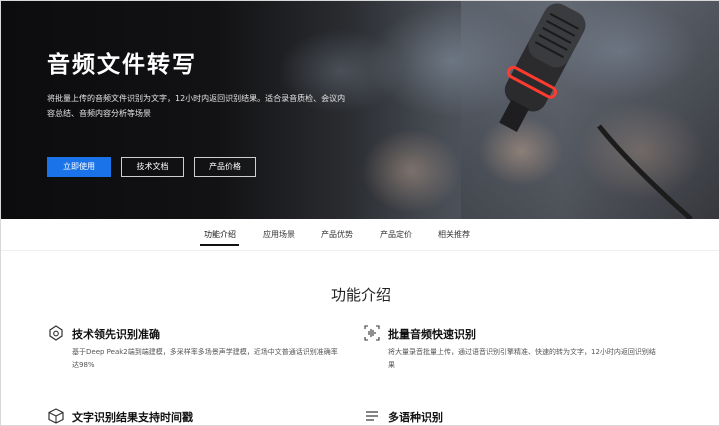 The height and width of the screenshot is (426, 720). What do you see at coordinates (79, 167) in the screenshot?
I see `use-now-button: 立即使用` at bounding box center [79, 167].